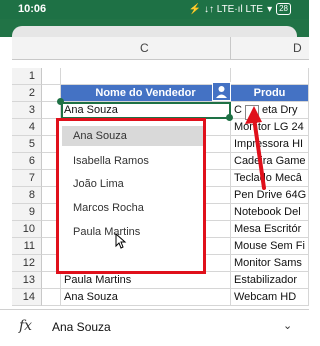 The image size is (320, 346). I want to click on row-header: 14, so click(27, 297).